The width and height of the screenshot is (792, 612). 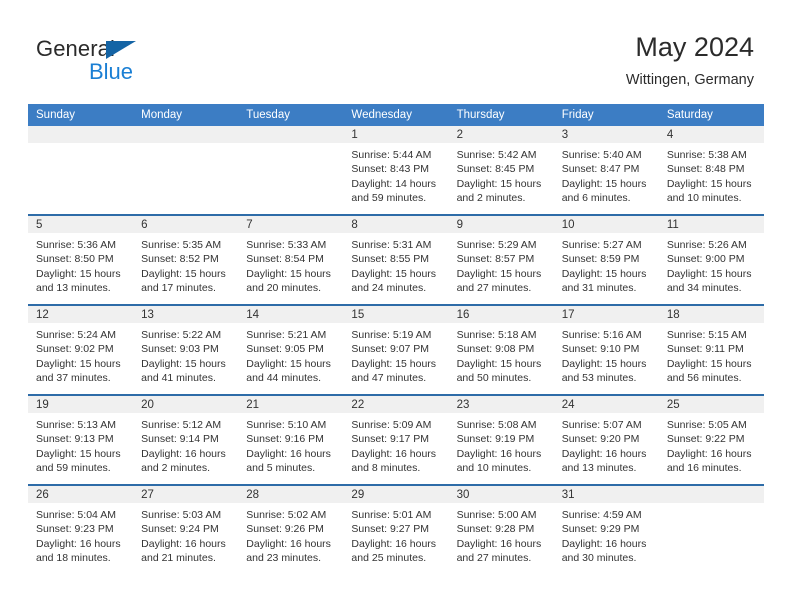 What do you see at coordinates (704, 468) in the screenshot?
I see `daylight-duration-line2: and 16 minutes.` at bounding box center [704, 468].